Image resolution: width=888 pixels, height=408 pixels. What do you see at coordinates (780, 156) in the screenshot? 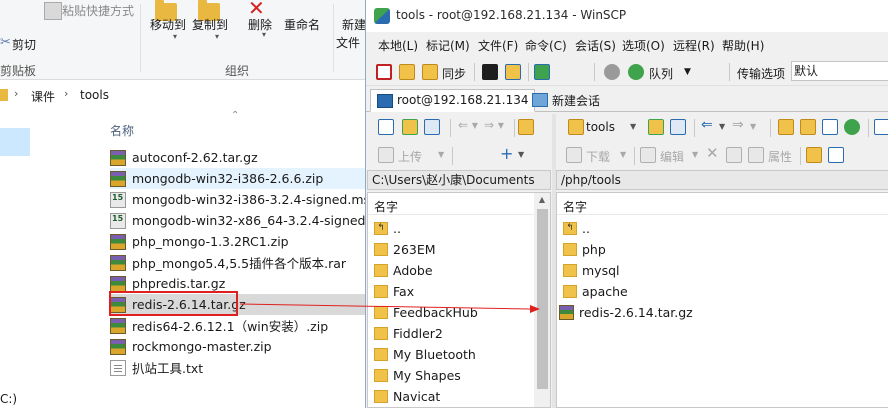
I see `properties-button: 属性` at bounding box center [780, 156].